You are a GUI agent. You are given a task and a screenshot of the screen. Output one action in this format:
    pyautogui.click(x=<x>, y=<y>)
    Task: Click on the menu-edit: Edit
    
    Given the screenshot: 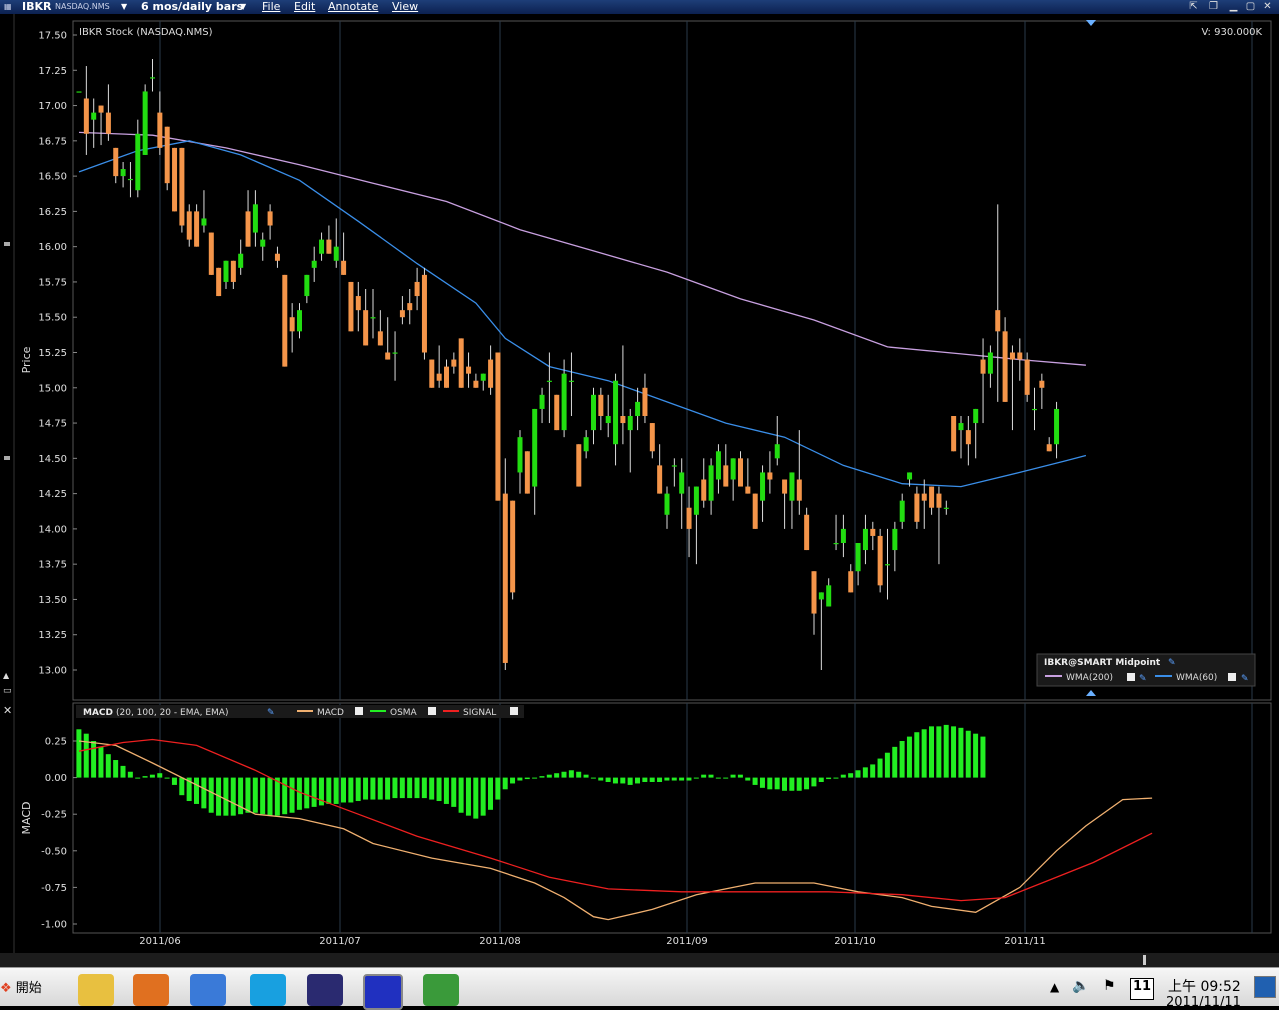 What is the action you would take?
    pyautogui.click(x=304, y=7)
    